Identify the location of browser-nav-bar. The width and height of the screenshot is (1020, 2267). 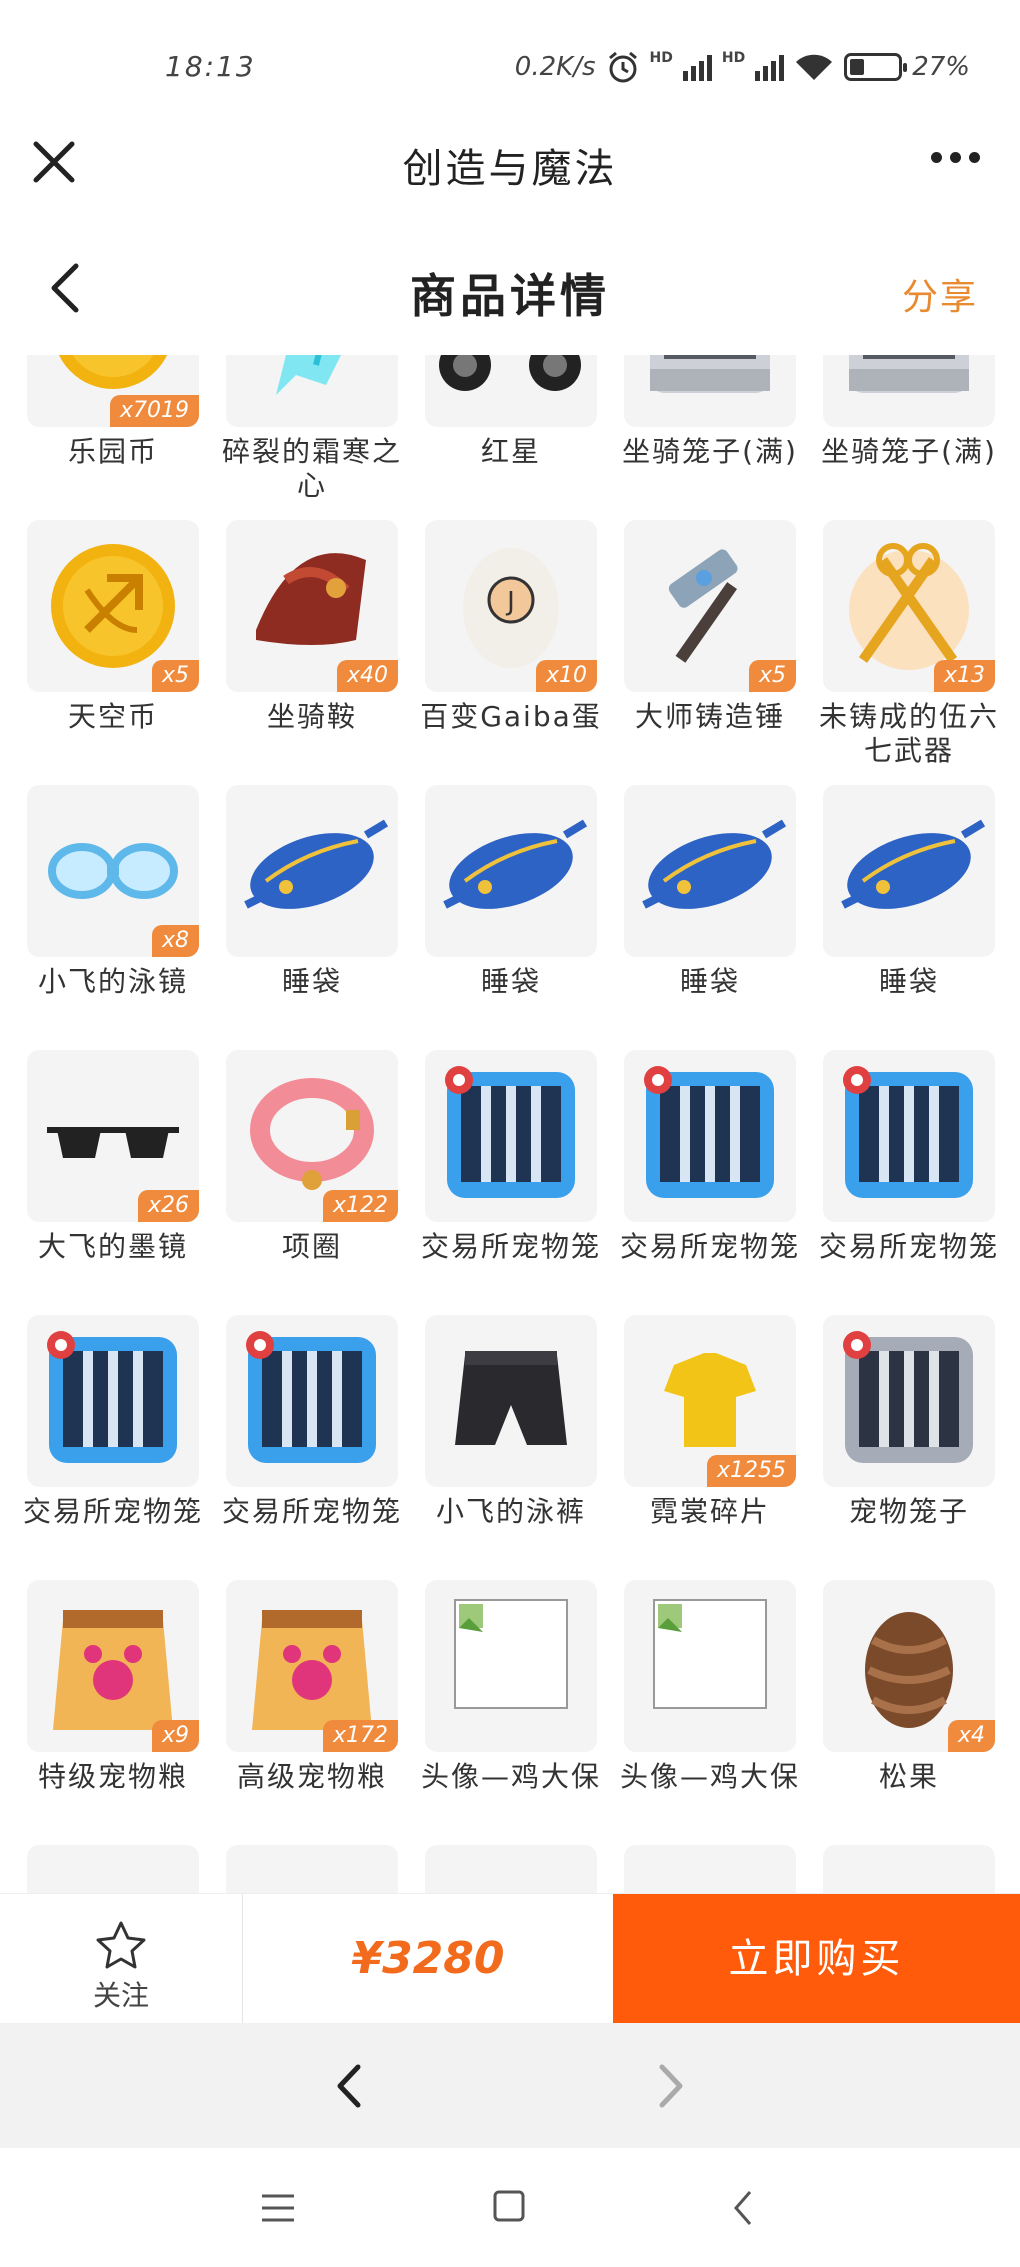
(510, 2085).